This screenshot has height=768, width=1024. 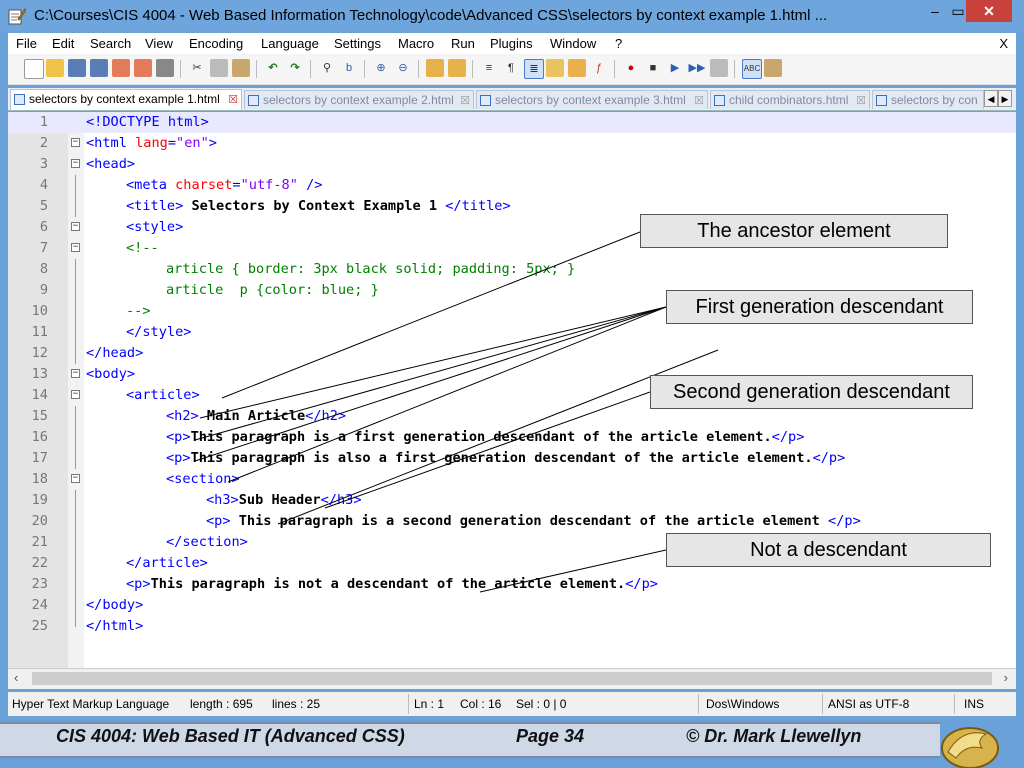 I want to click on close-document-button: X, so click(x=1003, y=43).